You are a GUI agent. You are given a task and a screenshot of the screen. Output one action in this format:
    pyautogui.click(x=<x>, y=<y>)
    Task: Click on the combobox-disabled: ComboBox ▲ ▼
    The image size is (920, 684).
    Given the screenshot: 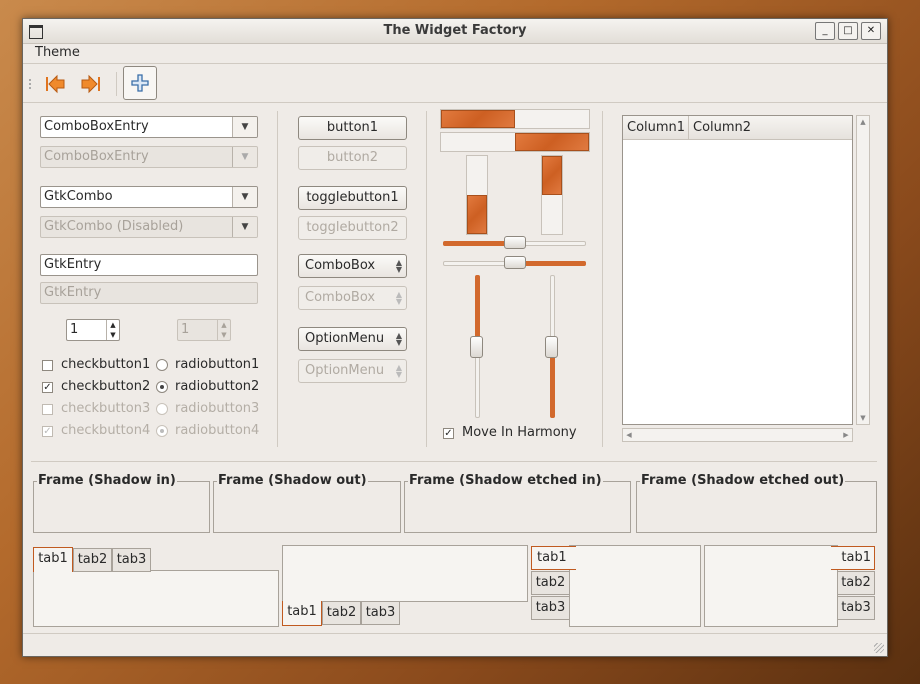 What is the action you would take?
    pyautogui.click(x=352, y=298)
    